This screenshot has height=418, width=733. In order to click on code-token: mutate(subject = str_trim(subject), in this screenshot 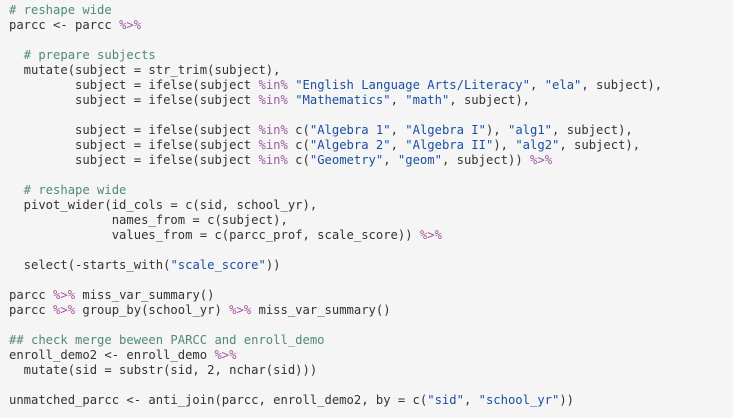, I will do `click(145, 70)`.